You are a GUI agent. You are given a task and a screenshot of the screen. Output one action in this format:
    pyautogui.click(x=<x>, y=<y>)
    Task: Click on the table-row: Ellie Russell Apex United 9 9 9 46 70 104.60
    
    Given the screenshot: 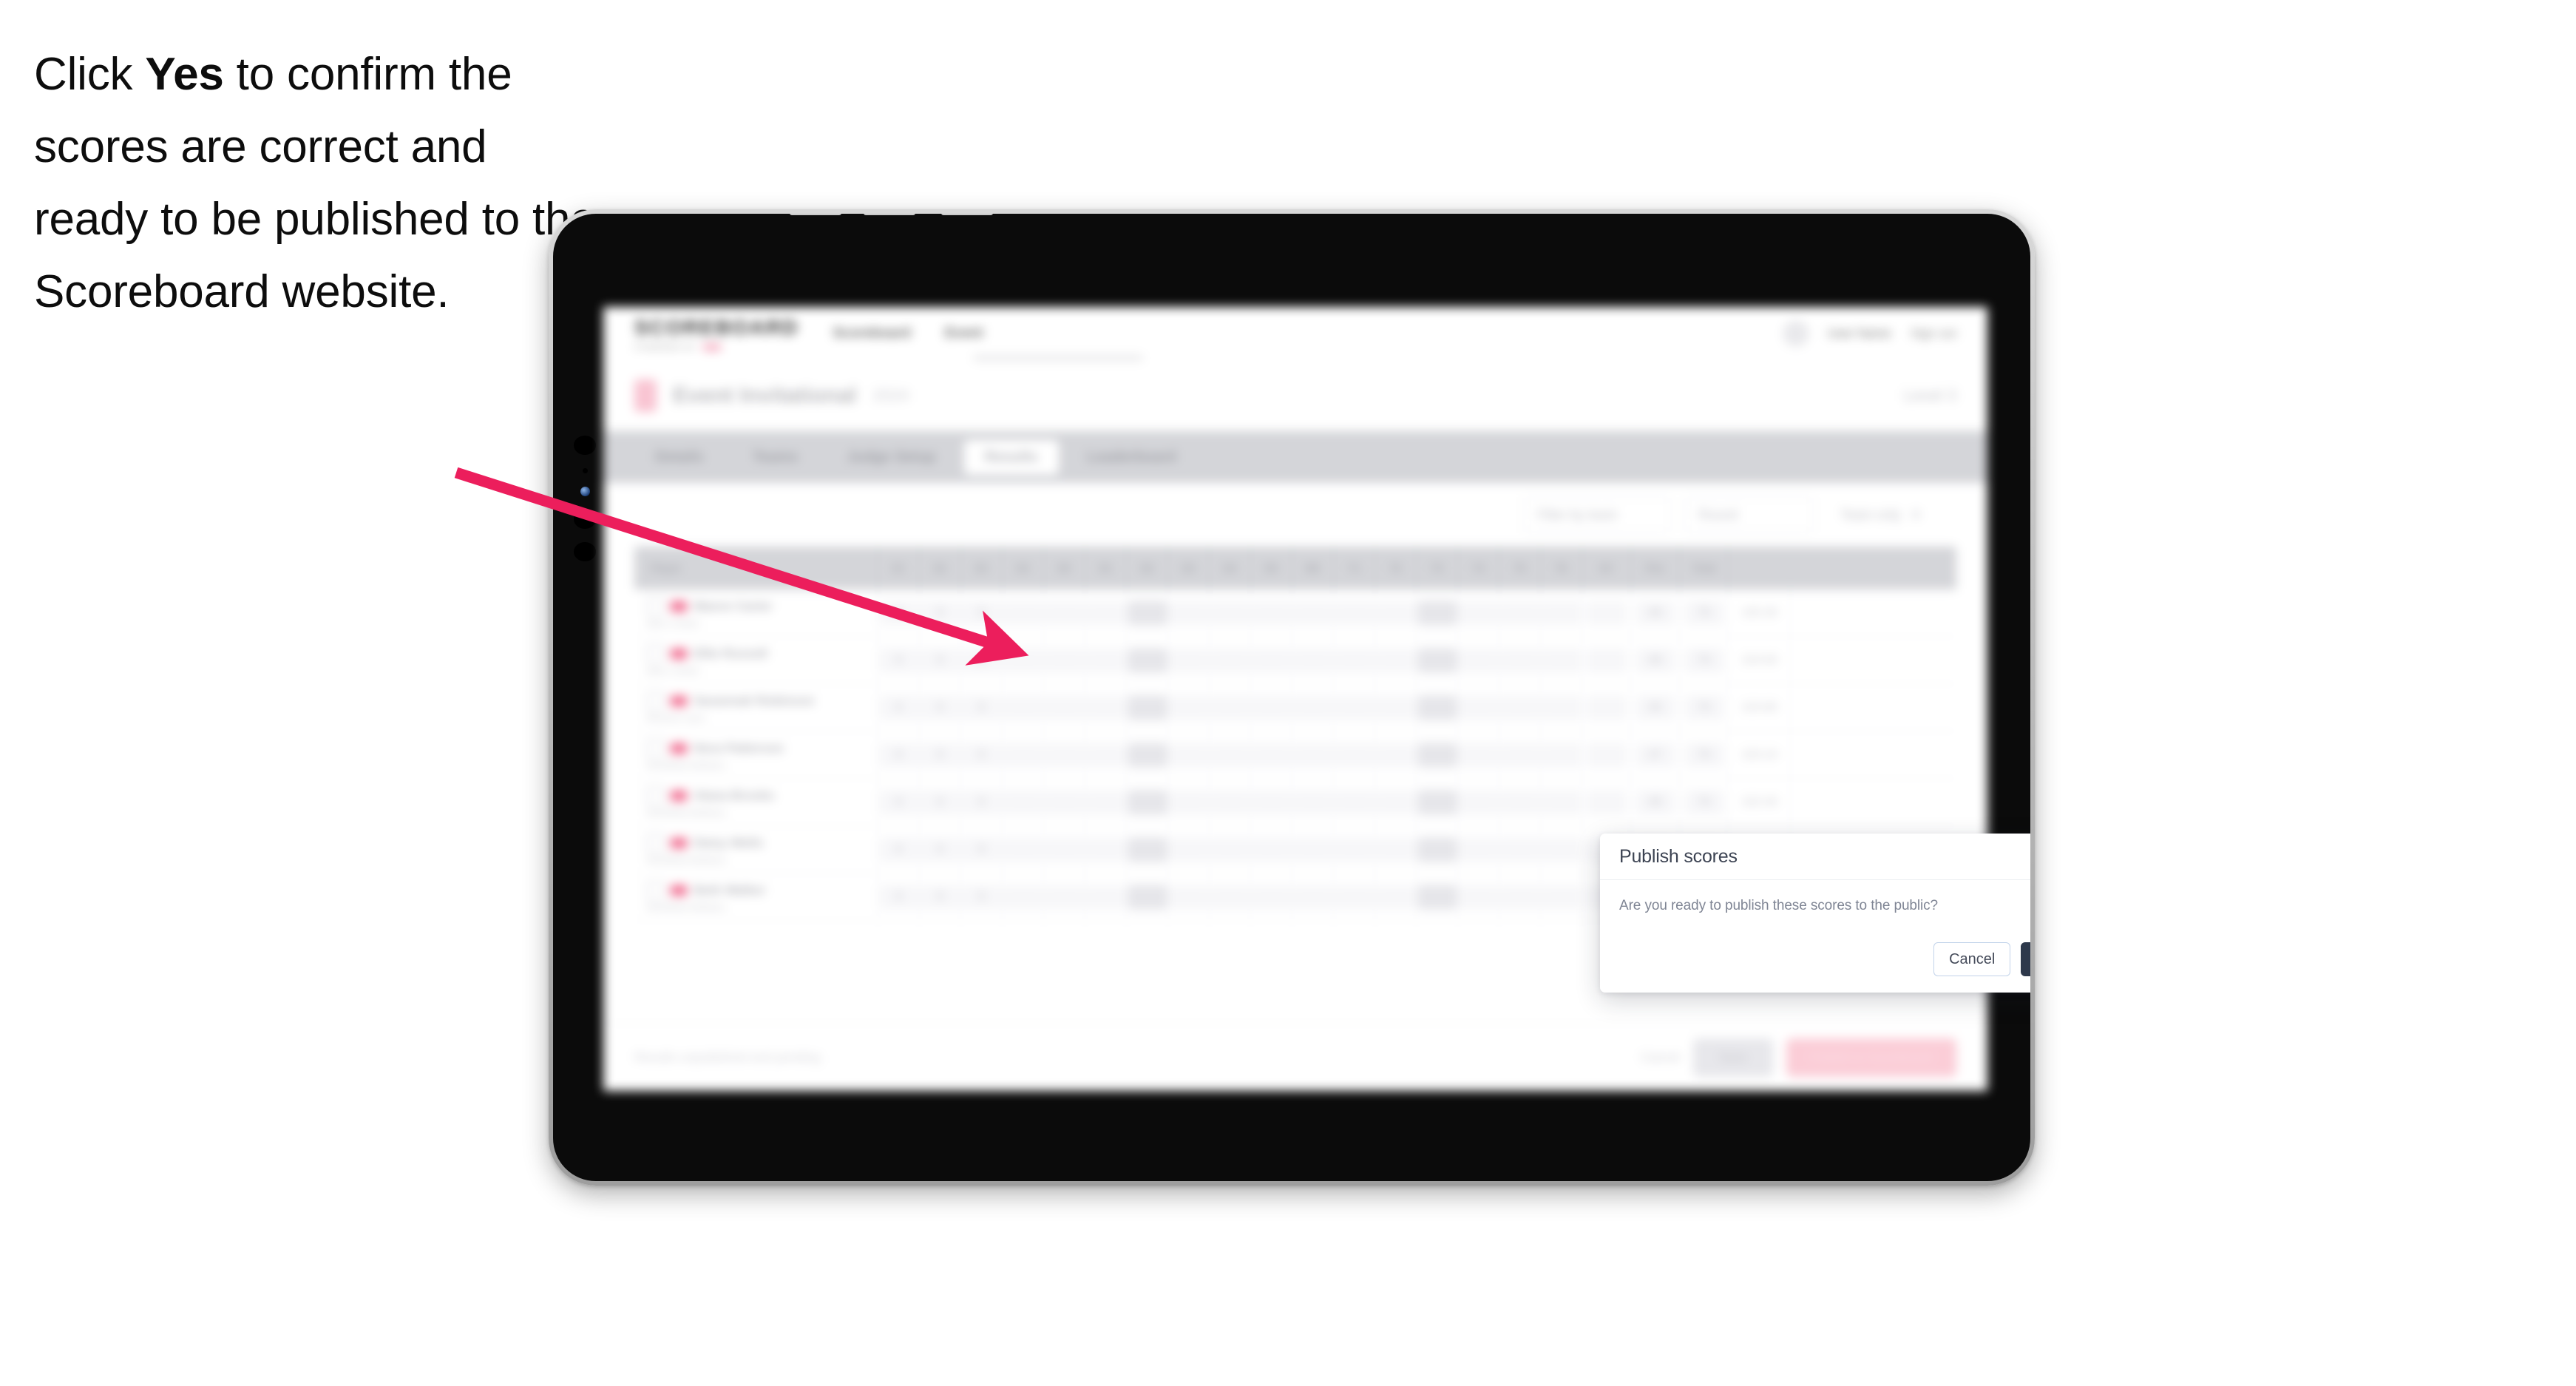 What is the action you would take?
    pyautogui.click(x=1295, y=660)
    